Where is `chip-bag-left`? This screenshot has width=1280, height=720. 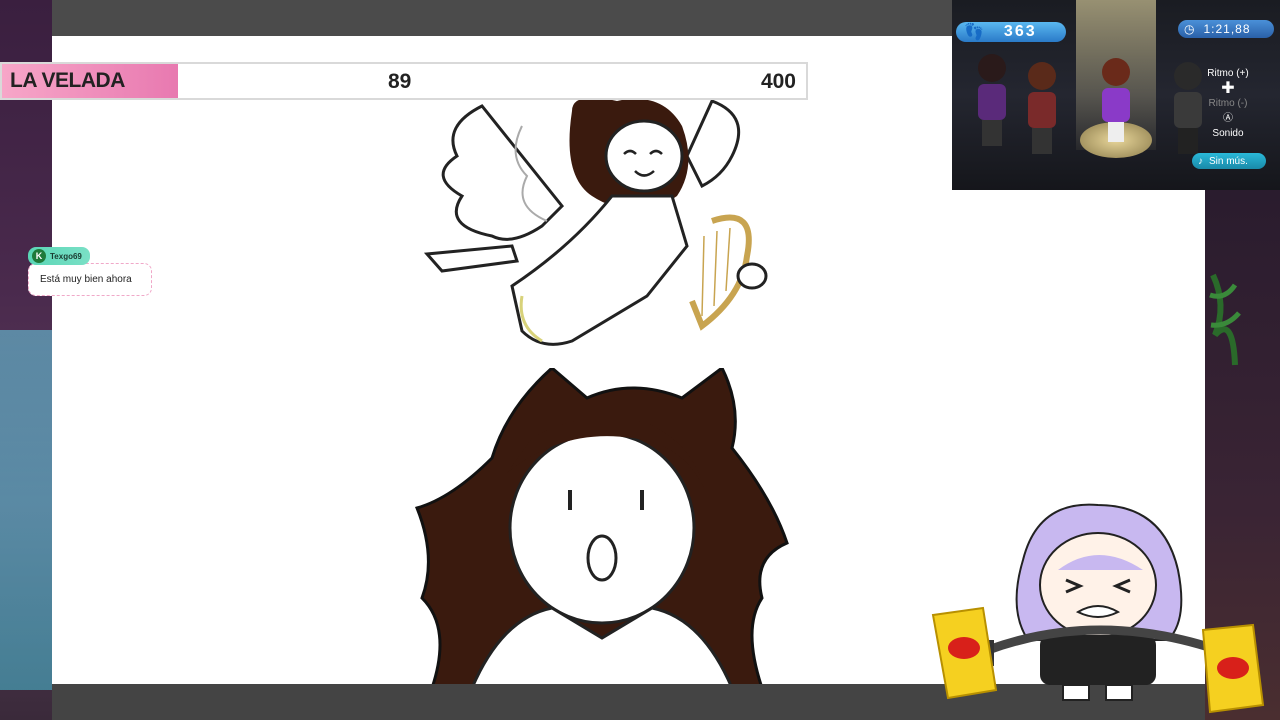 chip-bag-left is located at coordinates (964, 653).